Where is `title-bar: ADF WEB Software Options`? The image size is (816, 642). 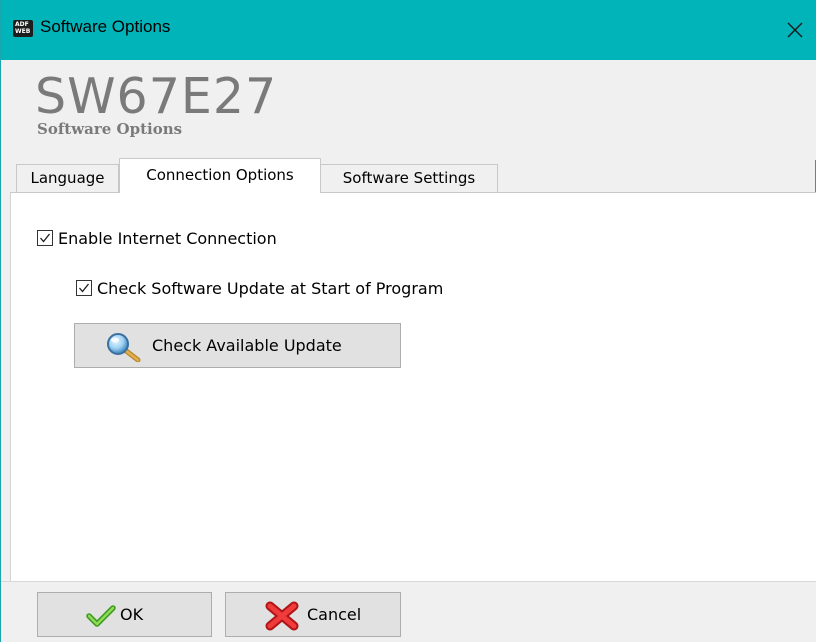
title-bar: ADF WEB Software Options is located at coordinates (408, 30).